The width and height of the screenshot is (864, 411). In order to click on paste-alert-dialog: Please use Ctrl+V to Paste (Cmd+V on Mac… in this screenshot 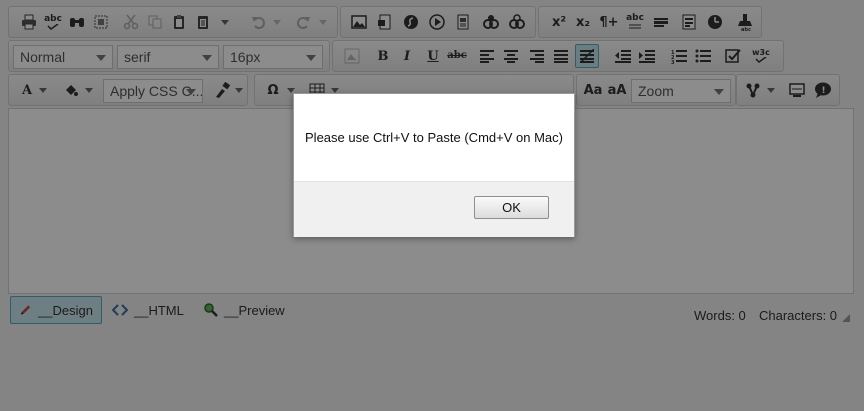, I will do `click(434, 165)`.